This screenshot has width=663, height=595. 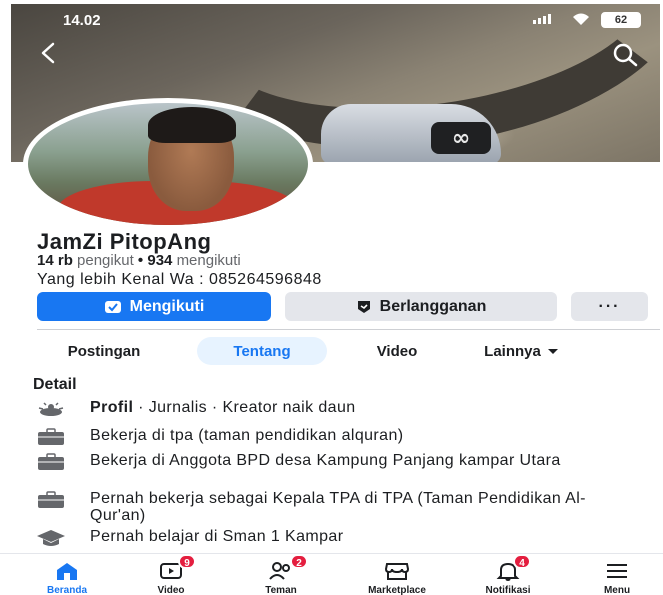 What do you see at coordinates (67, 571) in the screenshot?
I see `home-icon` at bounding box center [67, 571].